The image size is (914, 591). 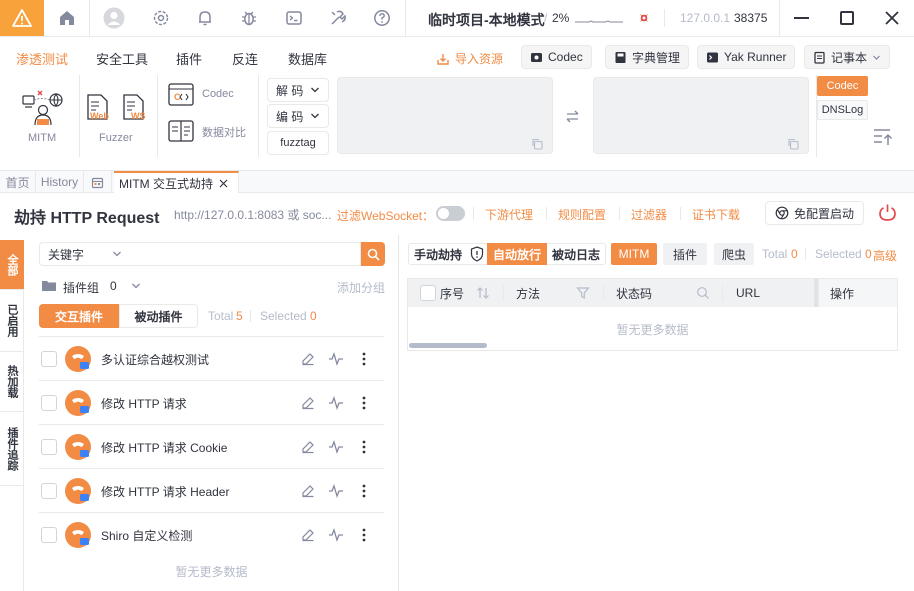 I want to click on menu-reverse: 反连, so click(x=245, y=58).